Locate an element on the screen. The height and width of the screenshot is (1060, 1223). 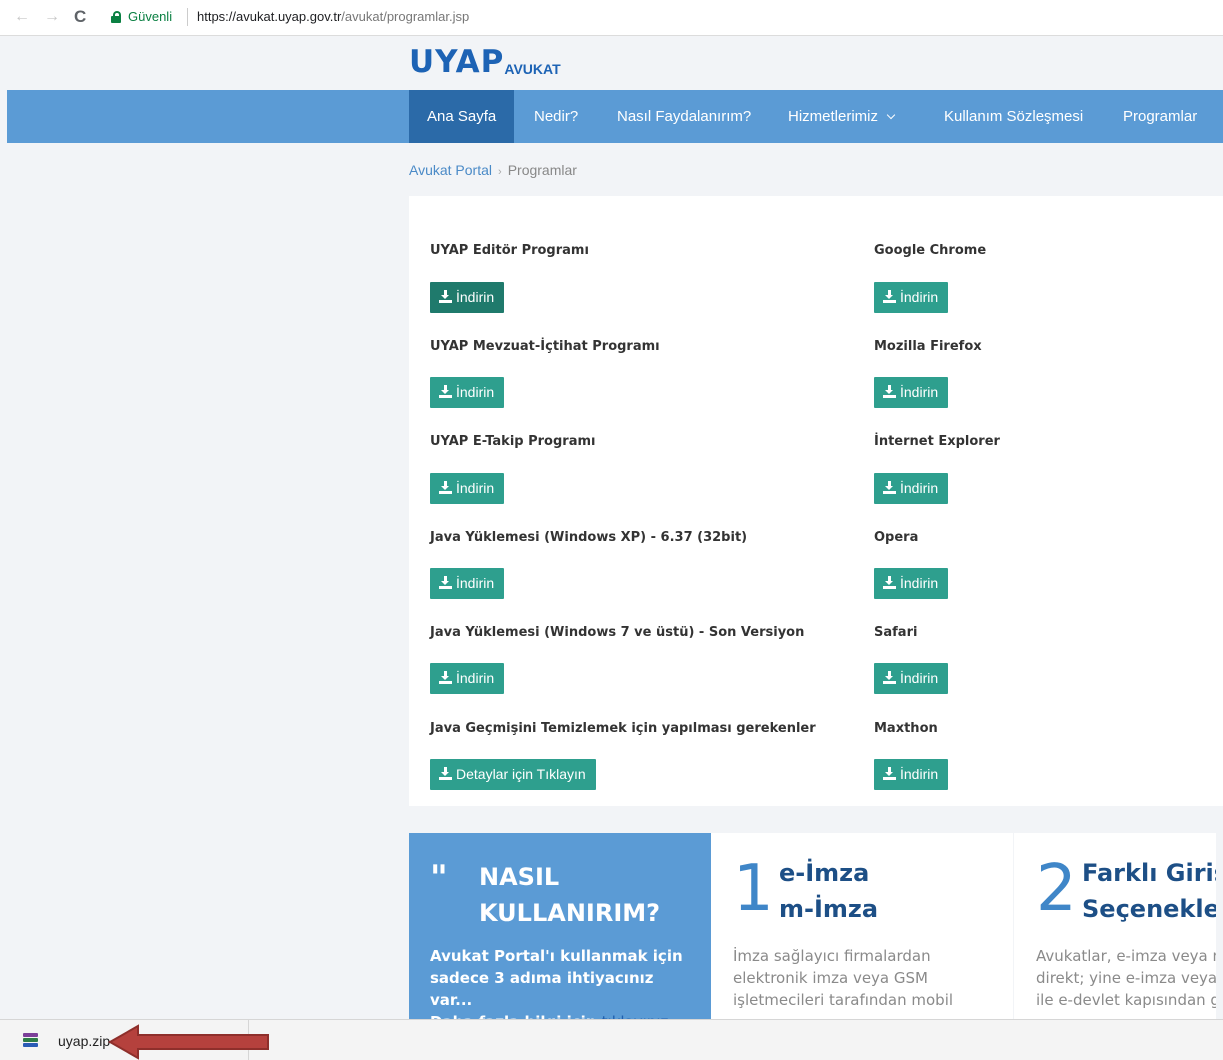
details-button-label: Detaylar için Tıklayın is located at coordinates (521, 774).